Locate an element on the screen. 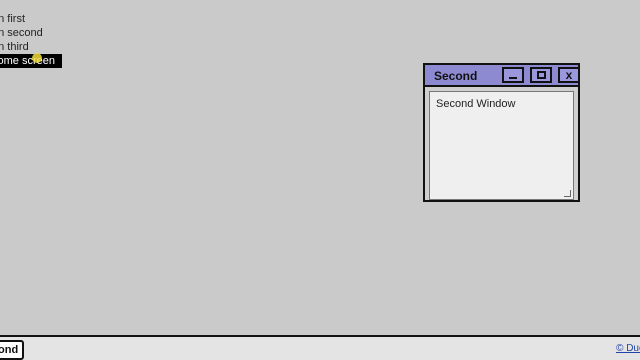 The height and width of the screenshot is (360, 640). credit-link: © Duc is located at coordinates (628, 348).